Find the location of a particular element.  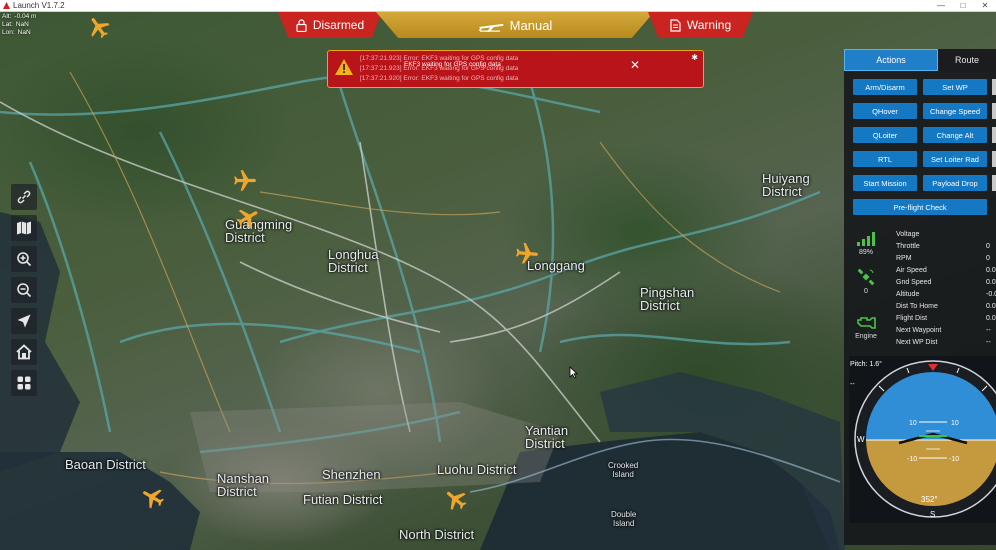

arm-state-banner: Disarmed is located at coordinates (330, 25).